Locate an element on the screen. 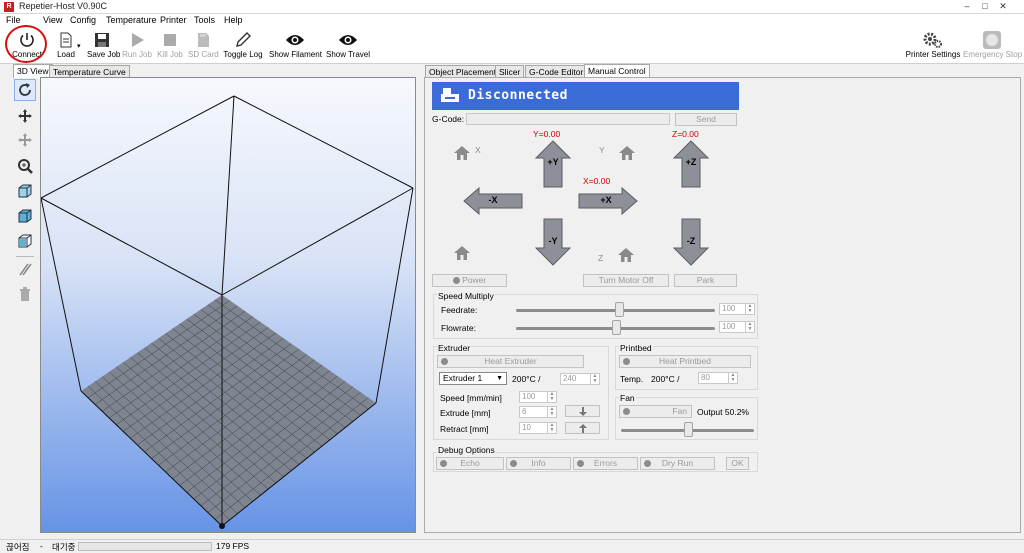 Image resolution: width=1024 pixels, height=553 pixels. printbed-target-spinner: 80 ▲ ▼ is located at coordinates (718, 378).